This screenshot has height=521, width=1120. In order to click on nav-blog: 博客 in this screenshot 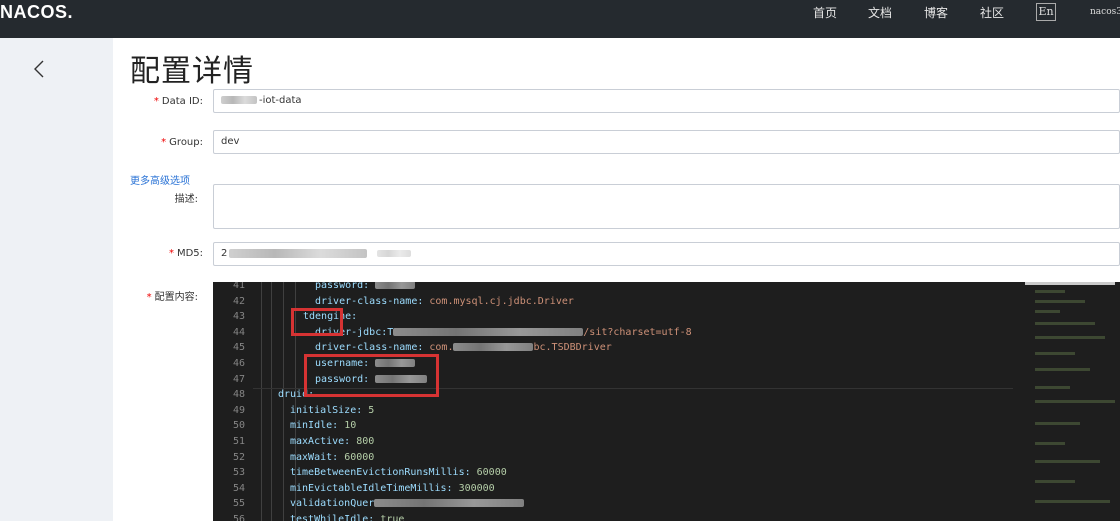, I will do `click(936, 12)`.